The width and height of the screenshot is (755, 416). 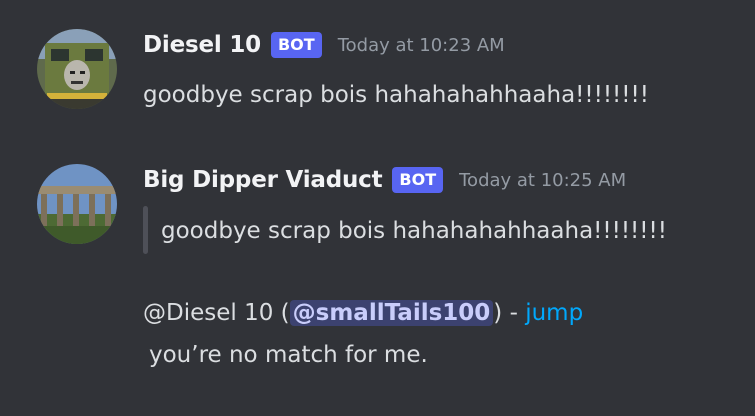 I want to click on username: Diesel 10, so click(x=202, y=45).